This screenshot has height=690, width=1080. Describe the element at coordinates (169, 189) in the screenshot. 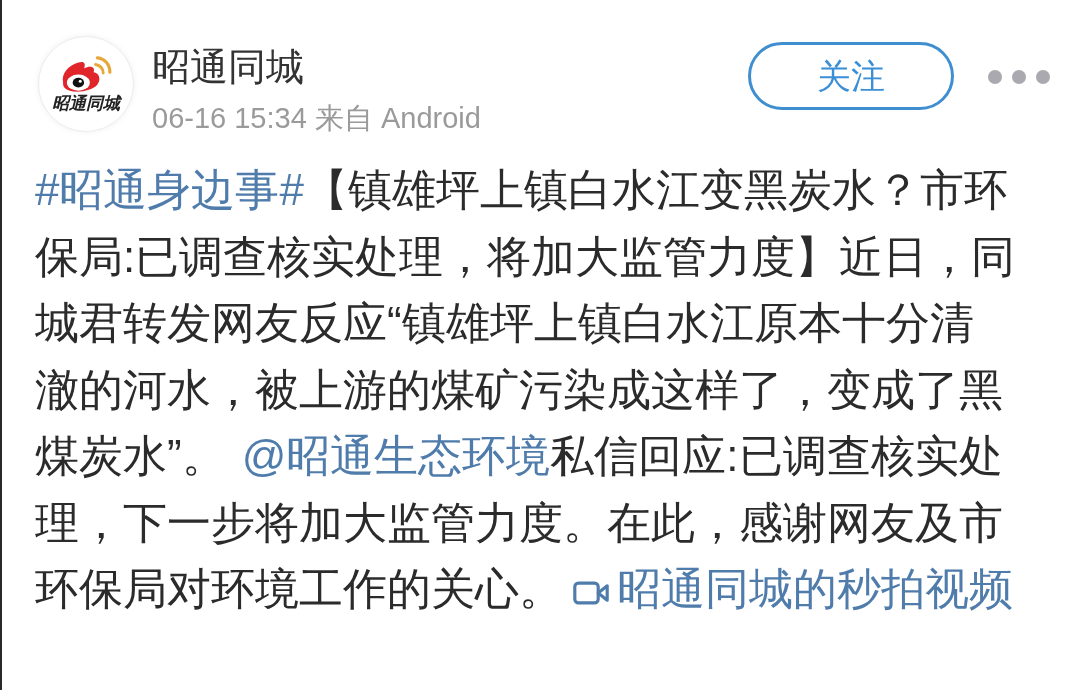

I see `hashtag-link: #昭通身边事#` at that location.